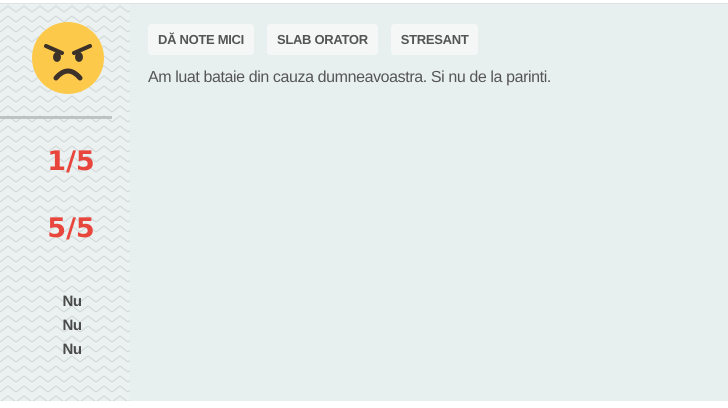  I want to click on rating-score: 5/5, so click(71, 228).